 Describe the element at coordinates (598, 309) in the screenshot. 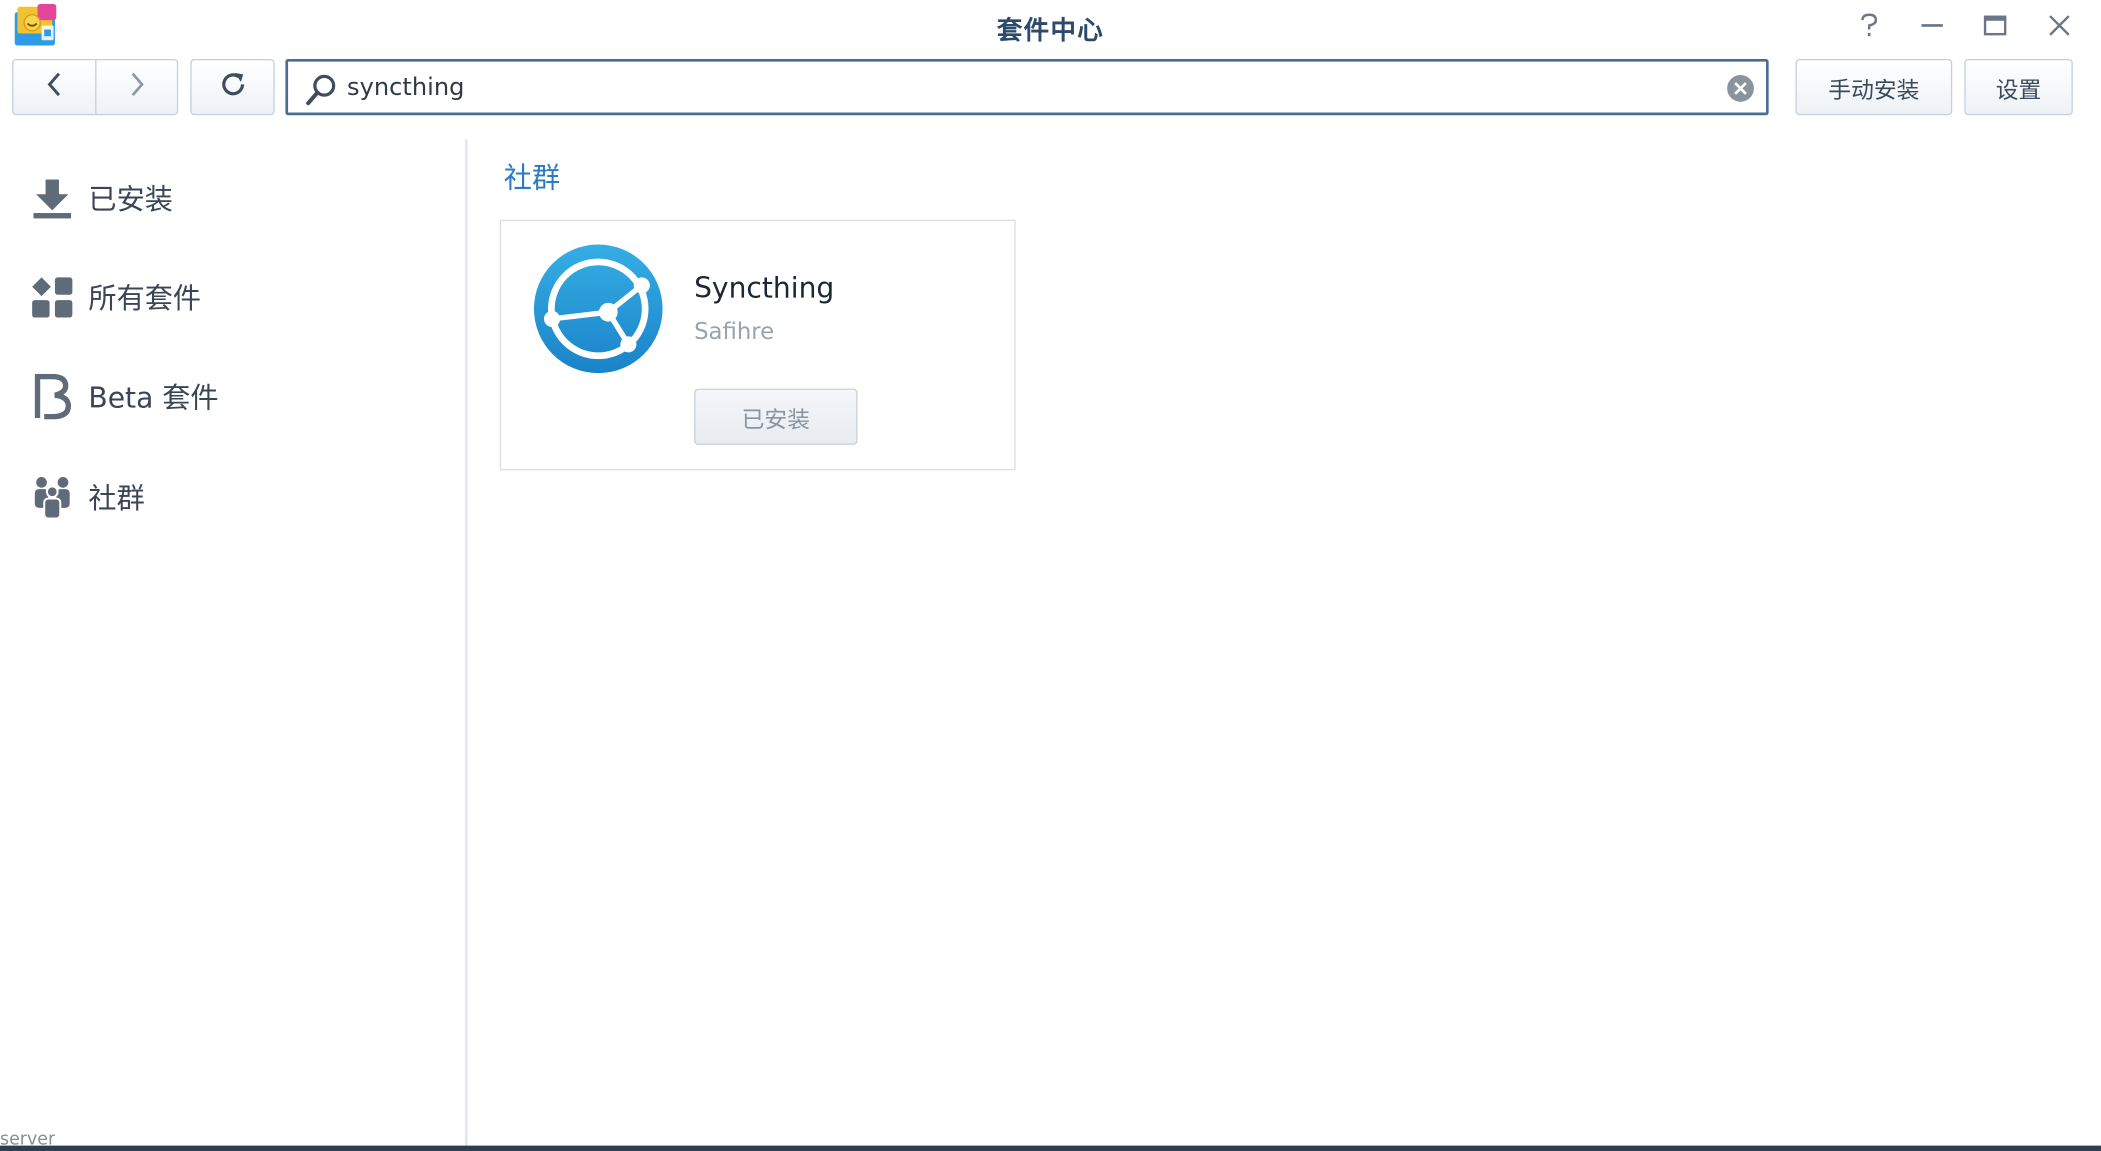

I see `syncthing-logo-icon` at that location.